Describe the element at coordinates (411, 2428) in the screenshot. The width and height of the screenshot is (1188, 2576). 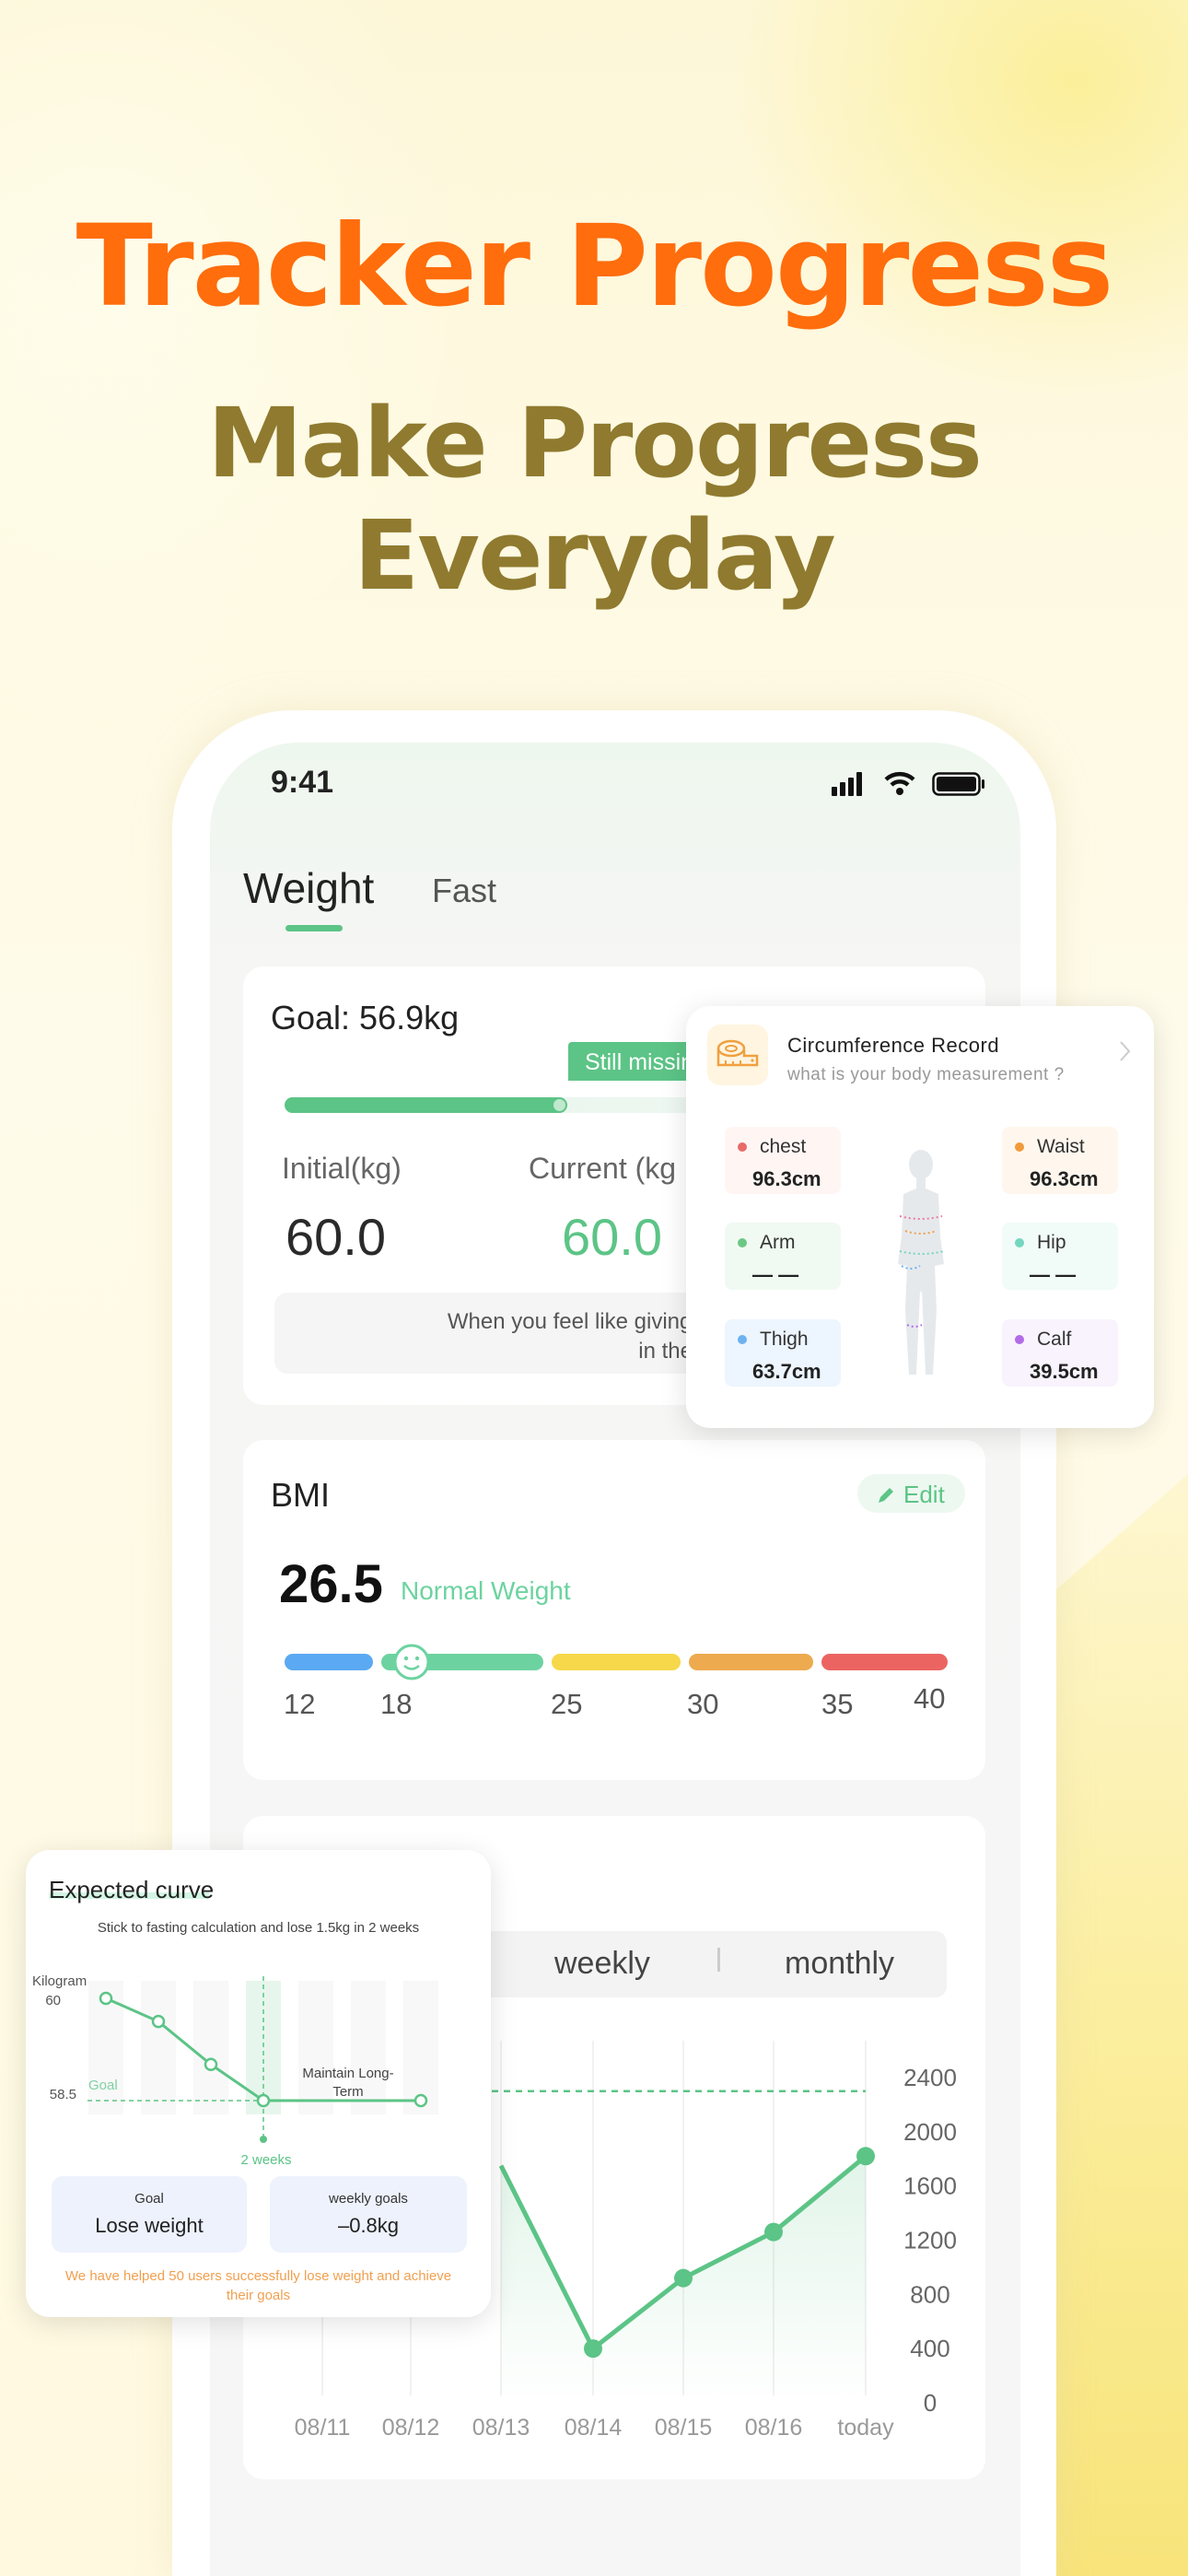
I see `x-tick-label: 08/12` at that location.